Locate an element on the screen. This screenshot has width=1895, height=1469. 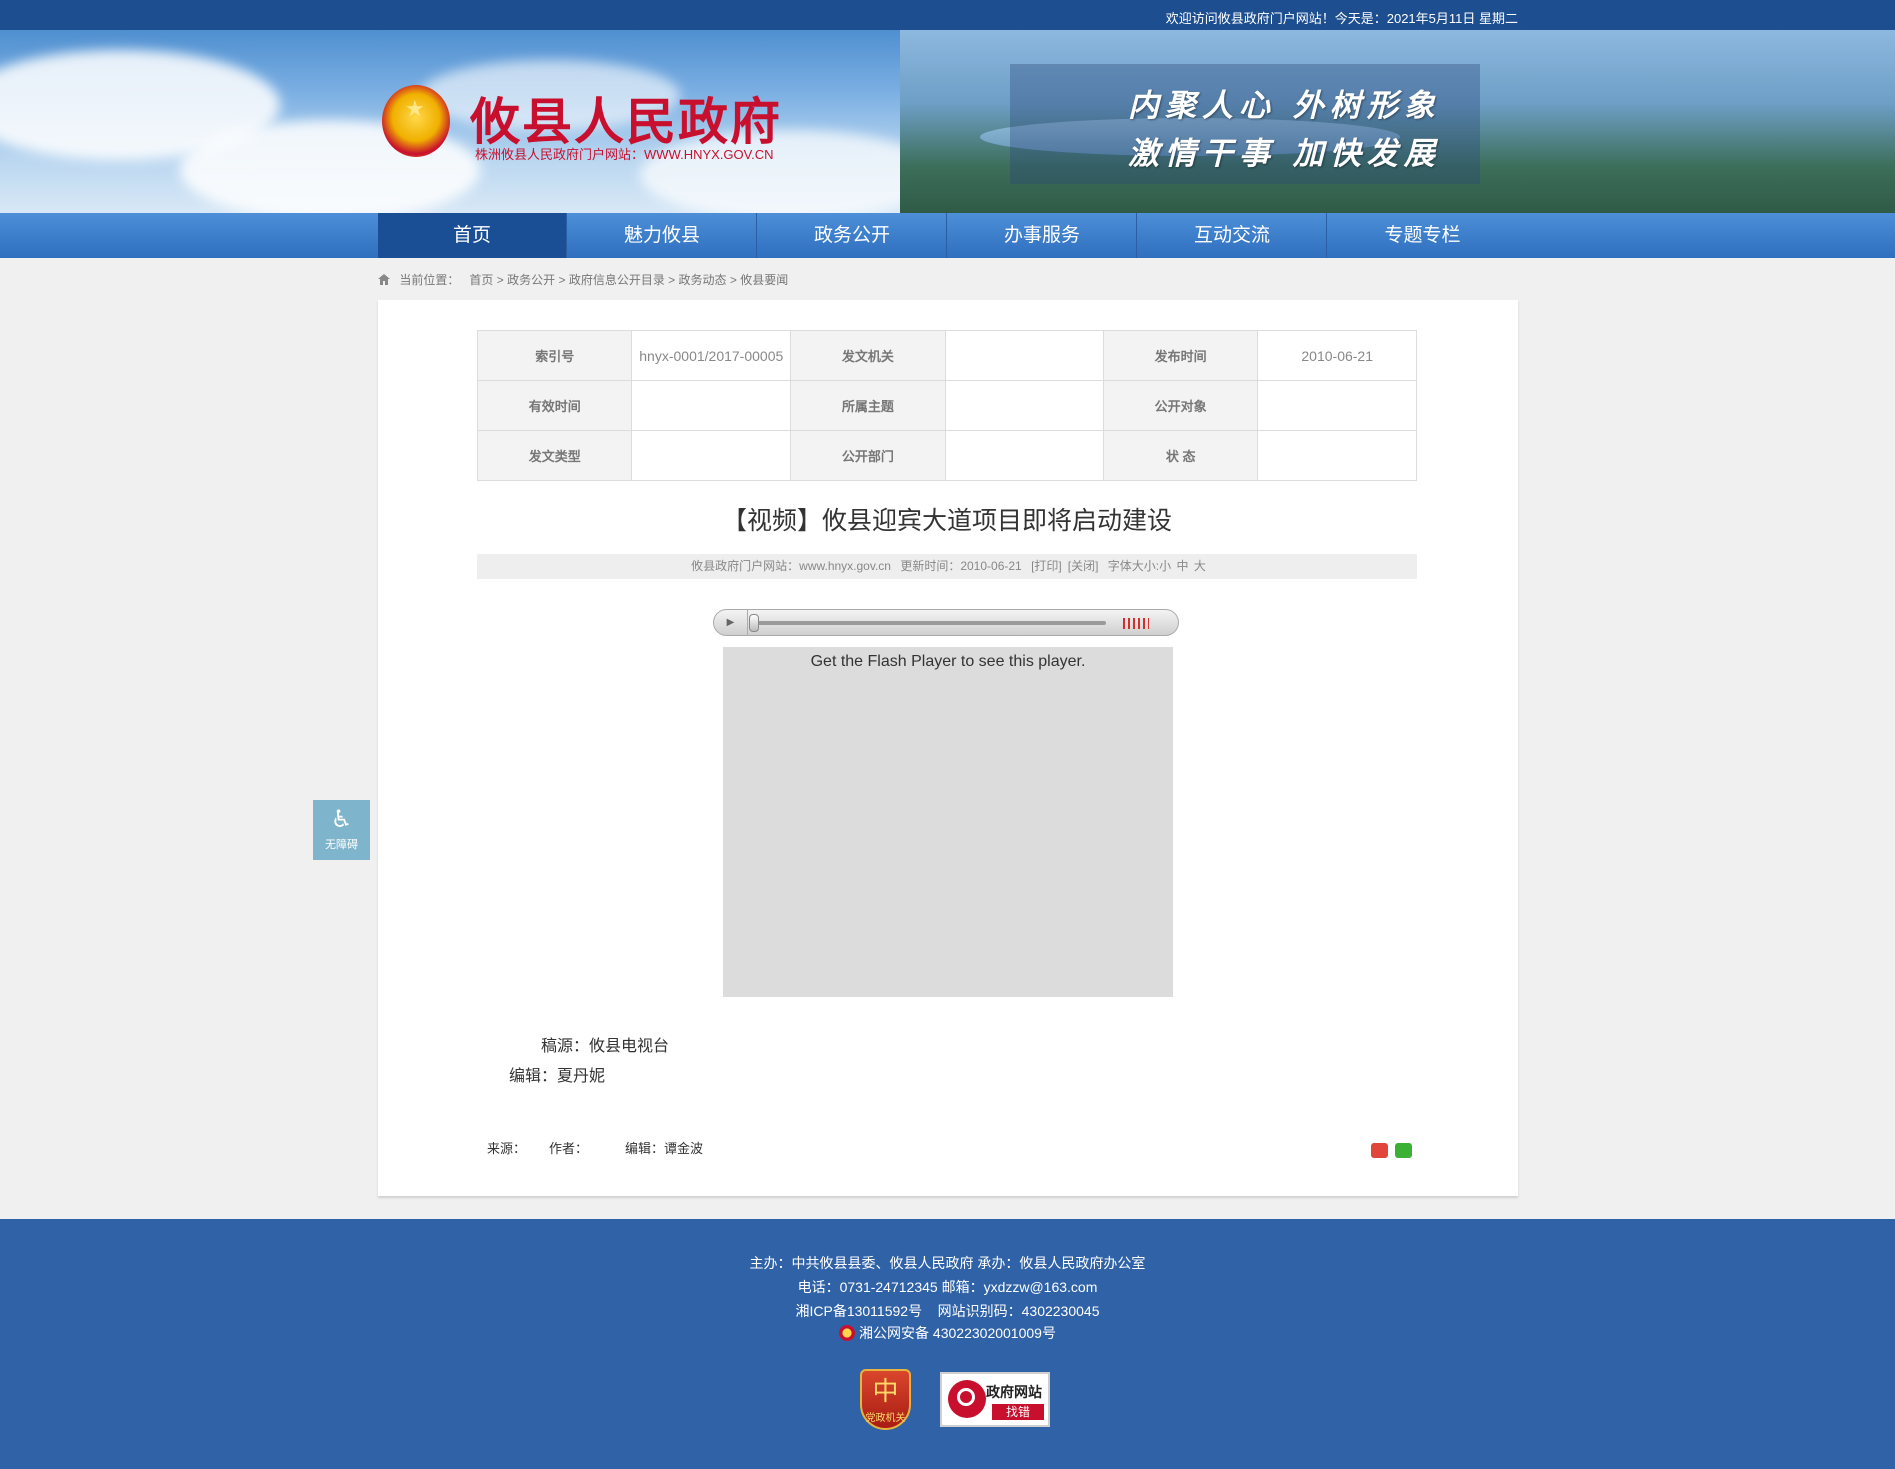
volume-icon is located at coordinates (1136, 623).